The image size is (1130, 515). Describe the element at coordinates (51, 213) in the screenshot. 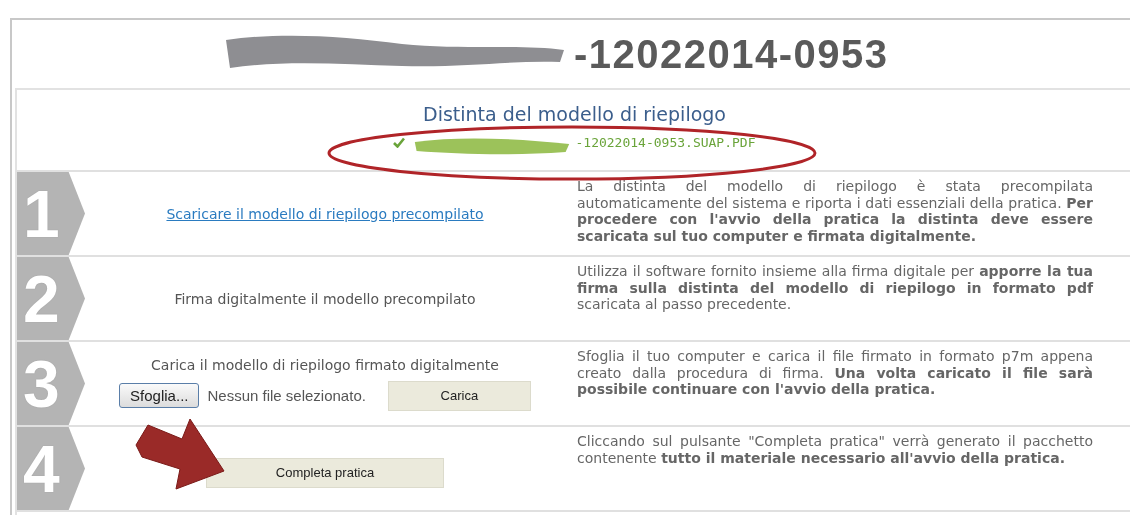

I see `step-number: 1` at that location.